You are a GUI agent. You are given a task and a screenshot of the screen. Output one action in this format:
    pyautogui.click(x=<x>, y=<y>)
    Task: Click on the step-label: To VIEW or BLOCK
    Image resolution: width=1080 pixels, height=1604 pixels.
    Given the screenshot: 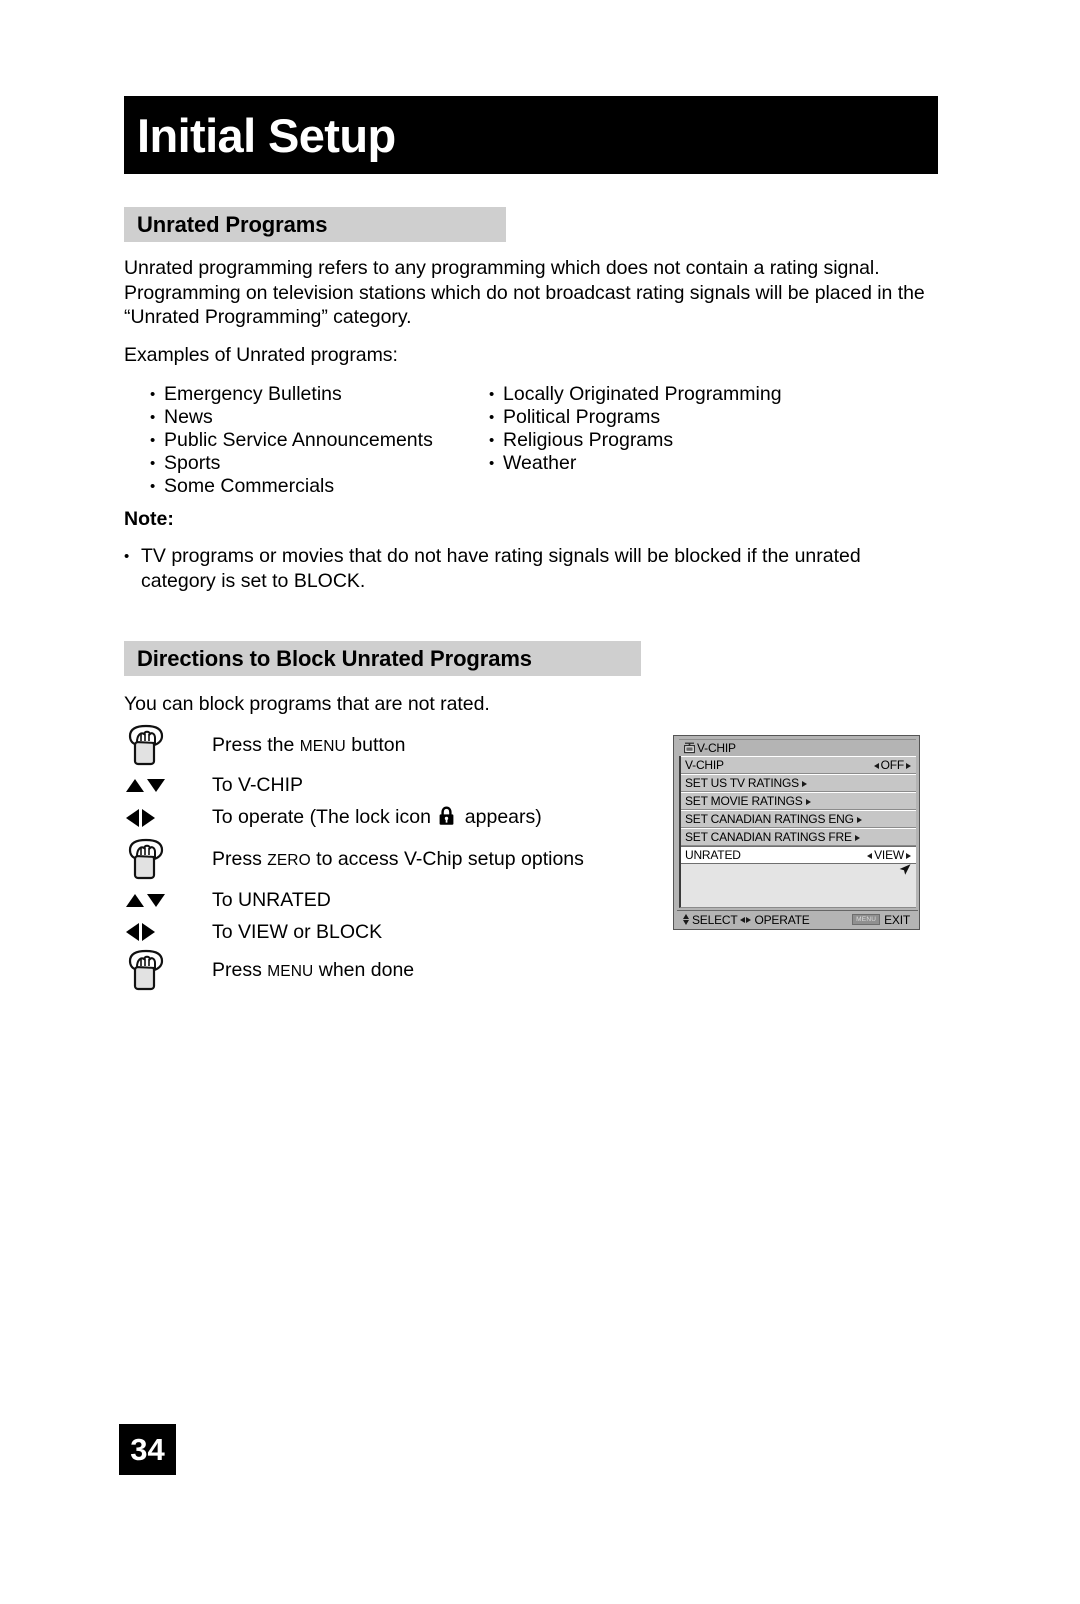 What is the action you would take?
    pyautogui.click(x=297, y=932)
    